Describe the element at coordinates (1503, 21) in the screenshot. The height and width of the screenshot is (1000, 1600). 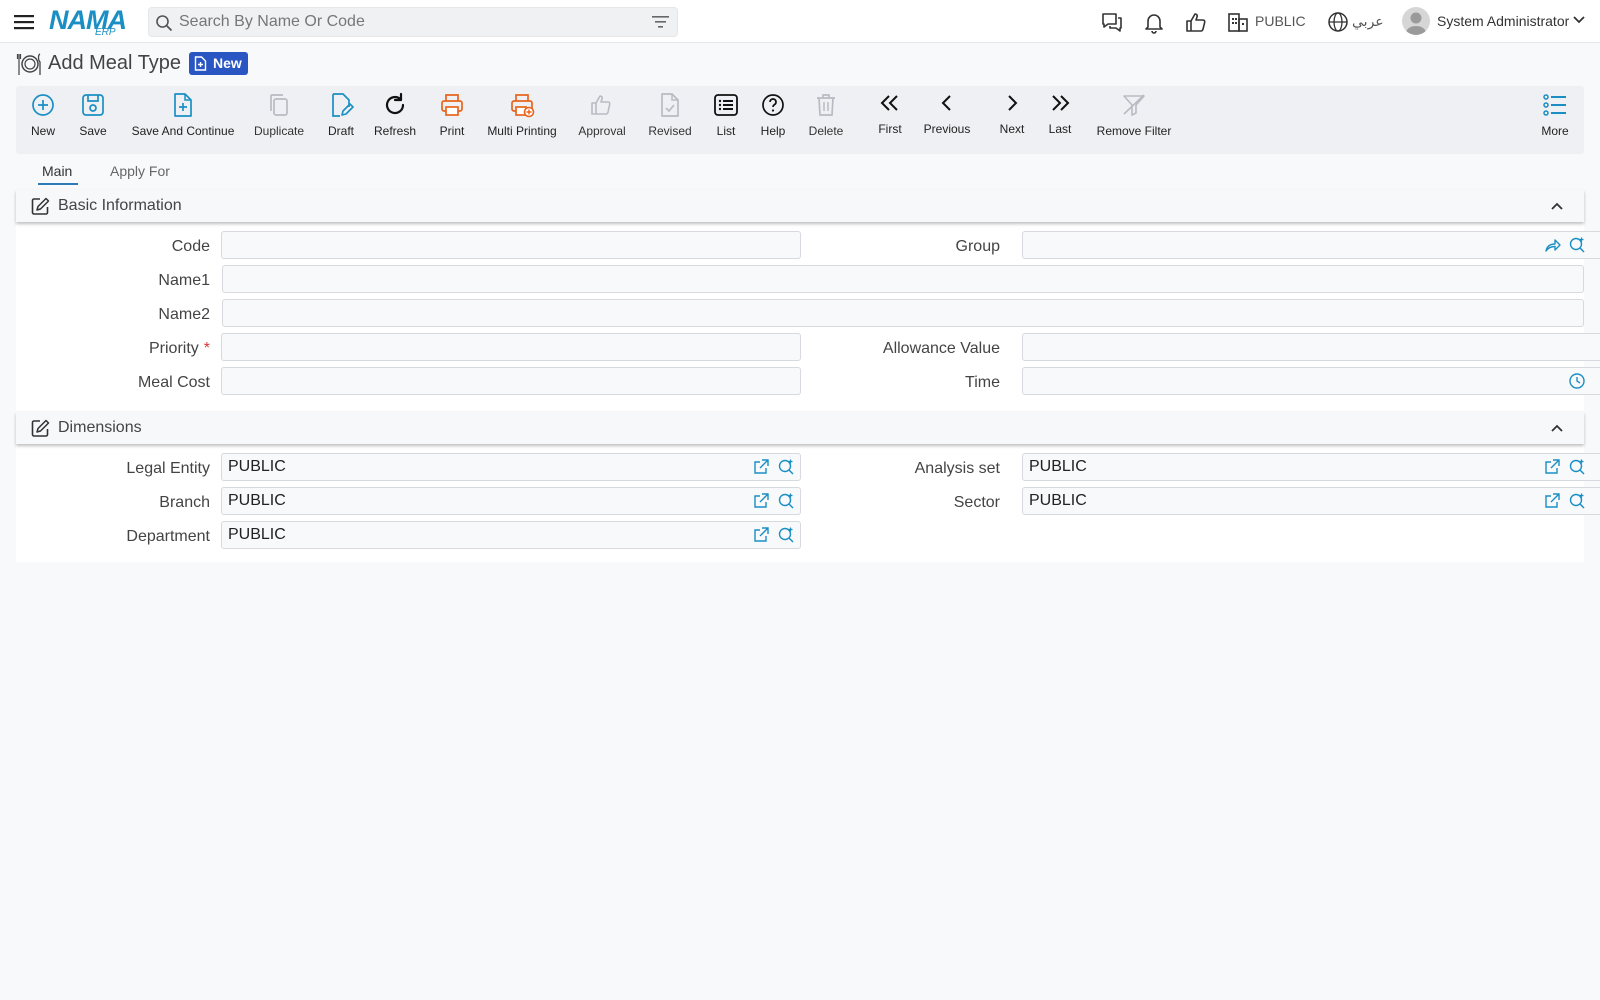
I see `user-name: System Administrator` at that location.